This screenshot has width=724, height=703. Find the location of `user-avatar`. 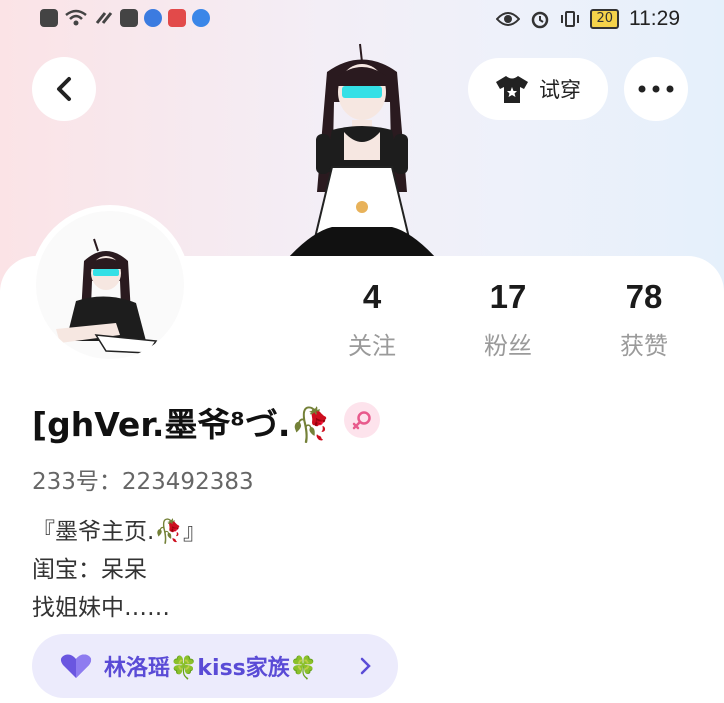

user-avatar is located at coordinates (110, 285).